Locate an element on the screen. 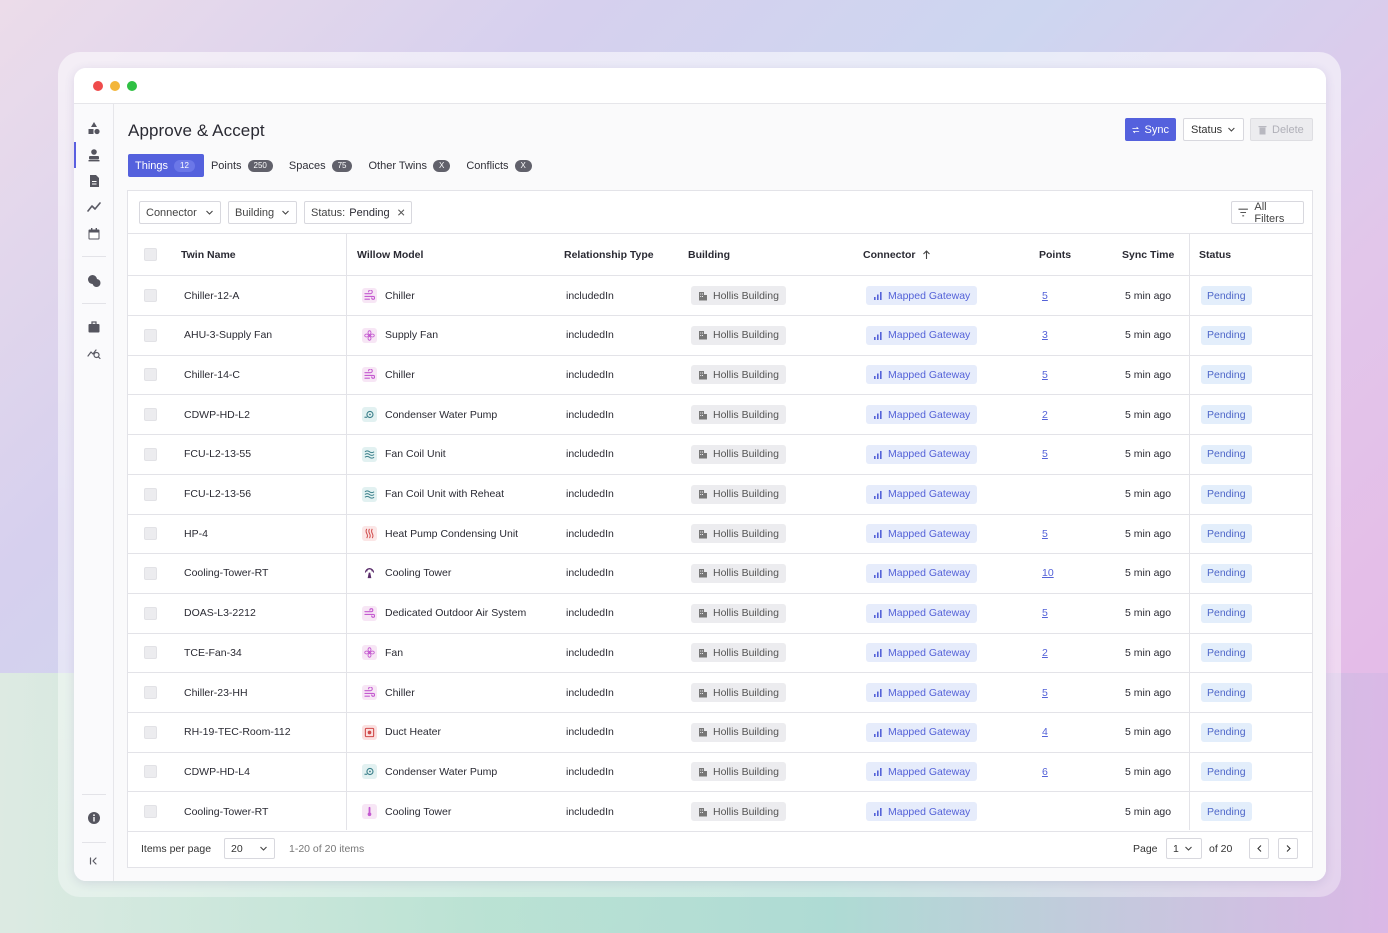  column-header-twin-name: Twin Name is located at coordinates (208, 255).